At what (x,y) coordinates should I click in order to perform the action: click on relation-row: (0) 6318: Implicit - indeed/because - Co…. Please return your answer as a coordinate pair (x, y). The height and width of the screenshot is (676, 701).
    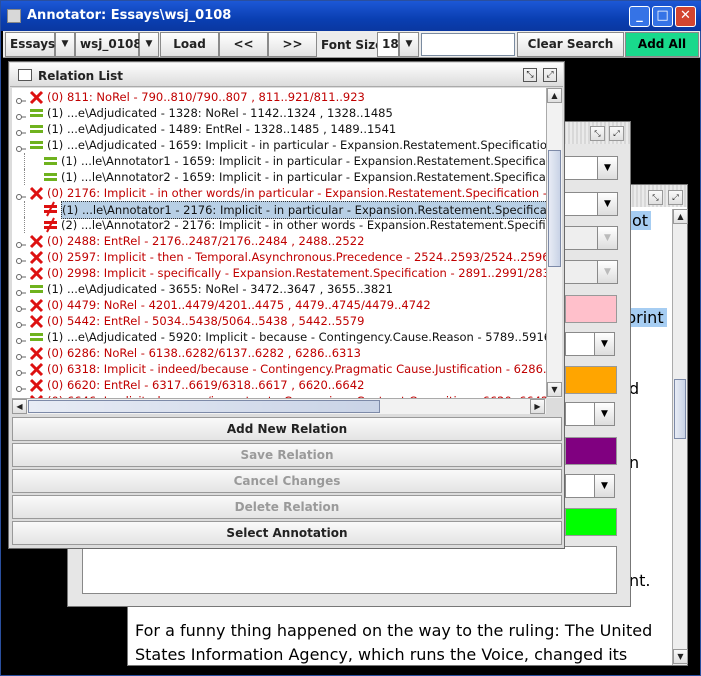
    Looking at the image, I should click on (279, 369).